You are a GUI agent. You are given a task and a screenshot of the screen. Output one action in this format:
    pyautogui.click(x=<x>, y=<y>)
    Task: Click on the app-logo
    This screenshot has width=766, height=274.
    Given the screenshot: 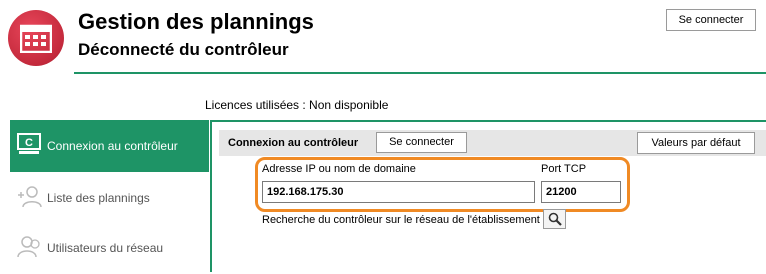 What is the action you would take?
    pyautogui.click(x=36, y=38)
    